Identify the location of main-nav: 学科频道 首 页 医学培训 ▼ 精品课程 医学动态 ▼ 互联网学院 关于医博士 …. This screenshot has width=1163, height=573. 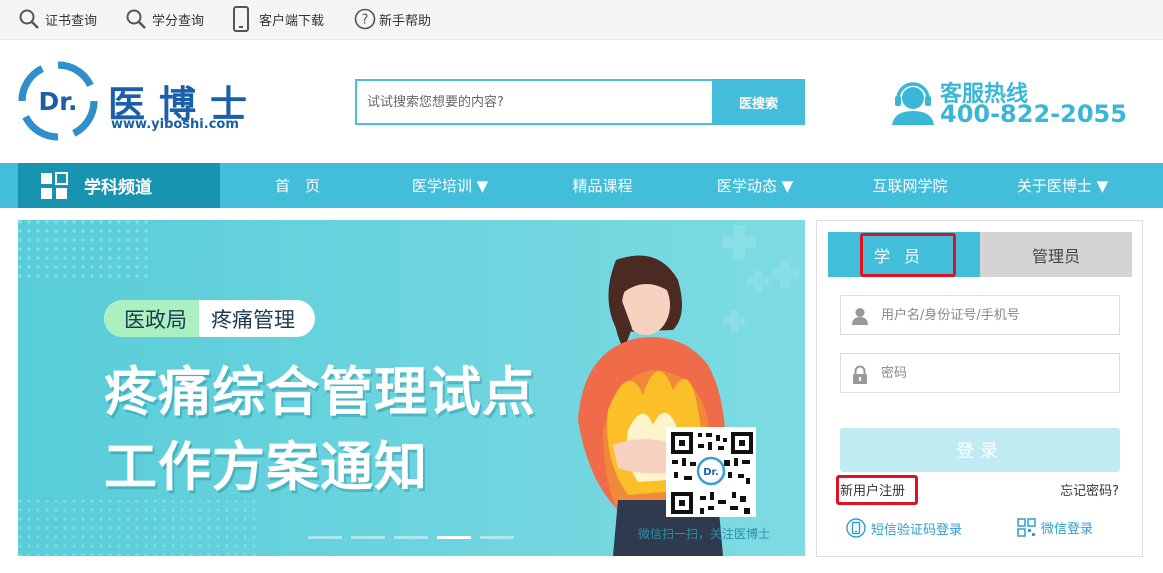
(581, 185).